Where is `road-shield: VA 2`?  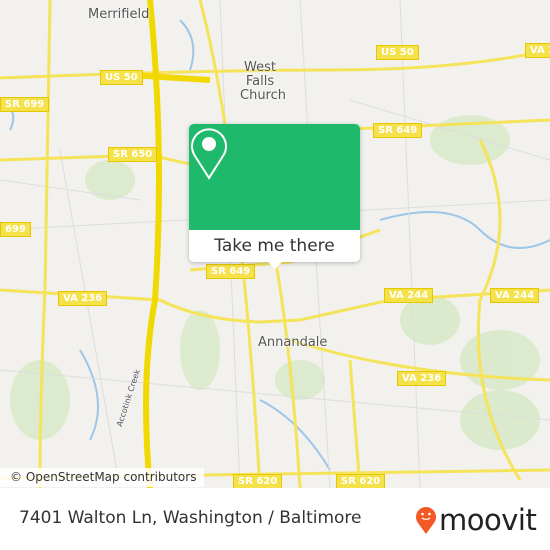 road-shield: VA 2 is located at coordinates (537, 50).